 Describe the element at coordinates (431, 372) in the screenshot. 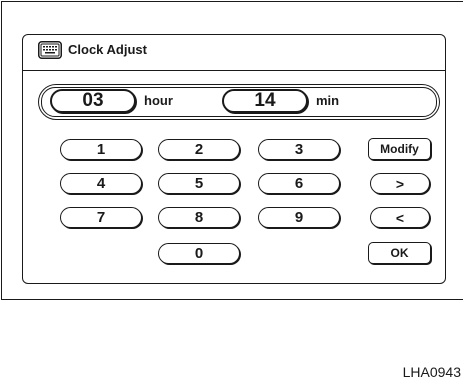

I see `figure-code: LHA0943` at that location.